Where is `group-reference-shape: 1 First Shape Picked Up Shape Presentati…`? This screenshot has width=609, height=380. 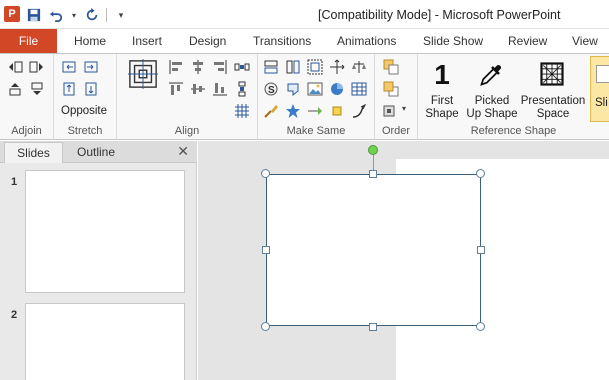
group-reference-shape: 1 First Shape Picked Up Shape Presentati… is located at coordinates (513, 97).